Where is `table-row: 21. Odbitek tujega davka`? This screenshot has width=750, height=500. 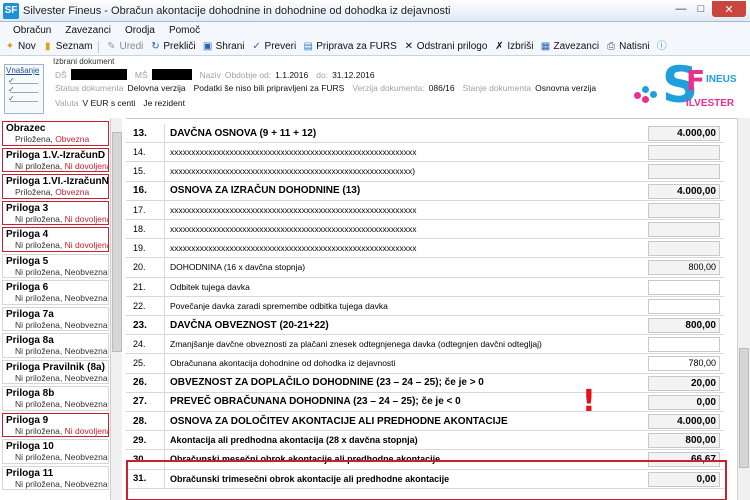
table-row: 21. Odbitek tujega davka is located at coordinates (425, 287).